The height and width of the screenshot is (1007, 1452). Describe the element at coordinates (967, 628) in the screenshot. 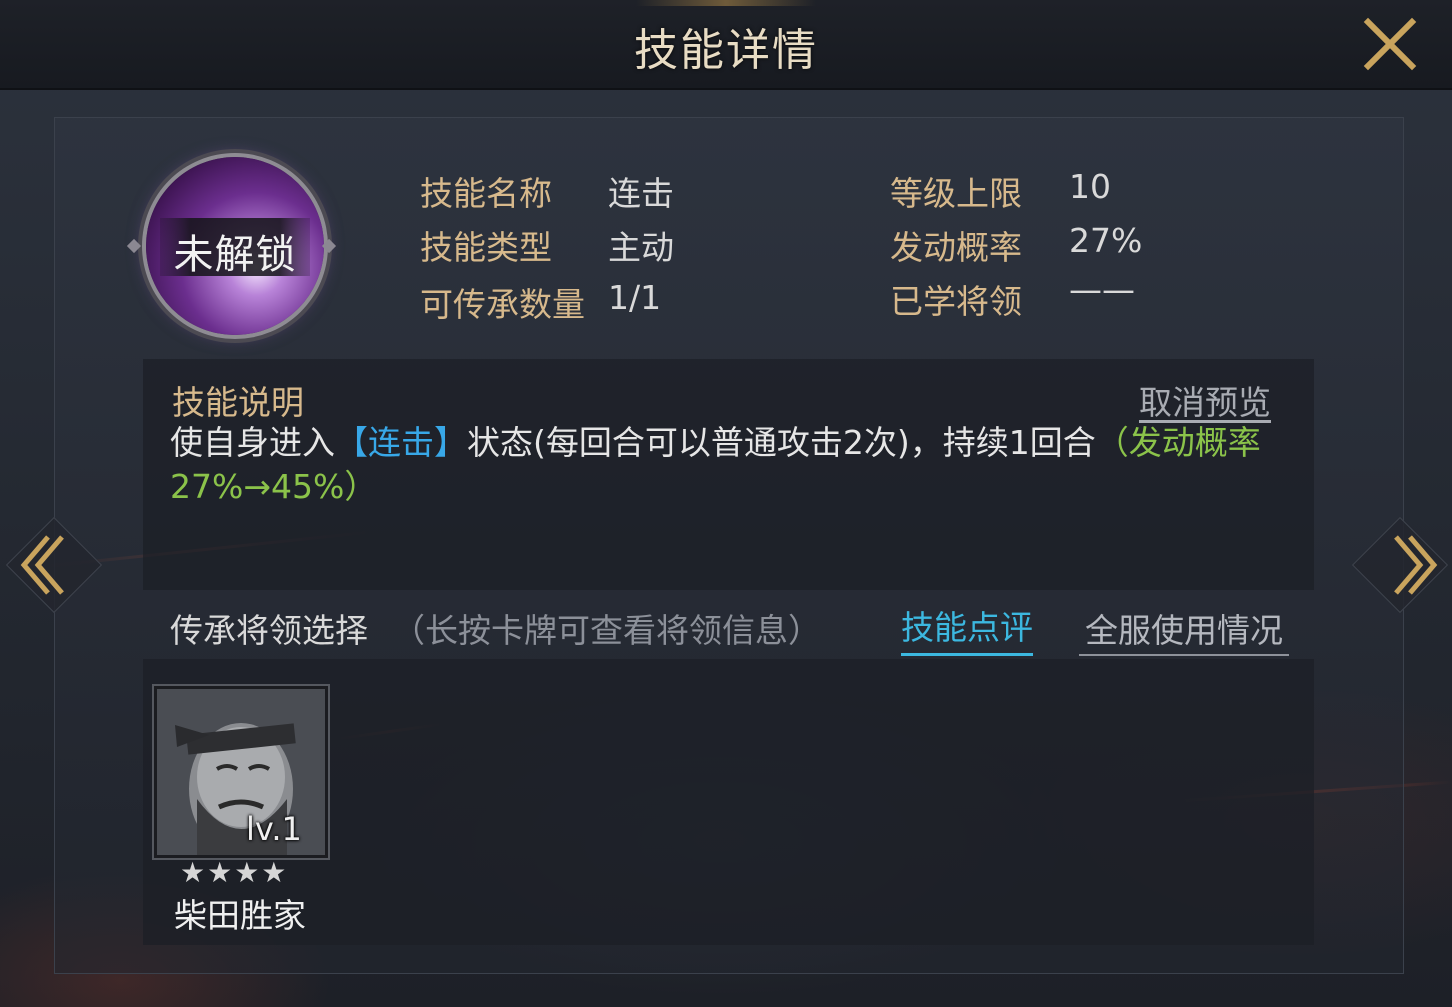

I see `skill-review-link: 技能点评` at that location.